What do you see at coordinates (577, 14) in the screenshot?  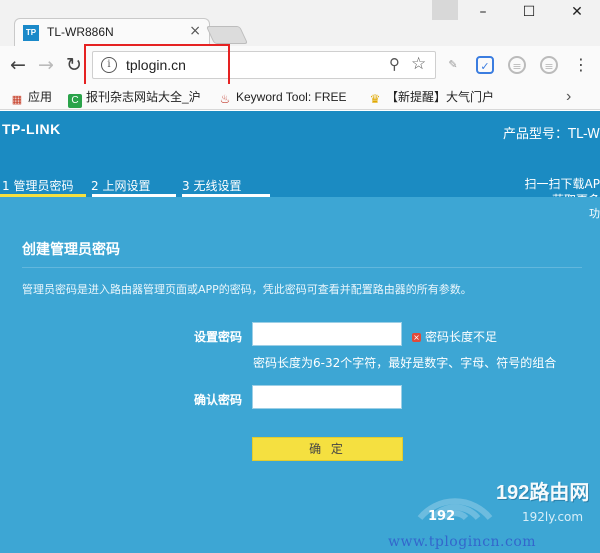 I see `close-window-button: ✕` at bounding box center [577, 14].